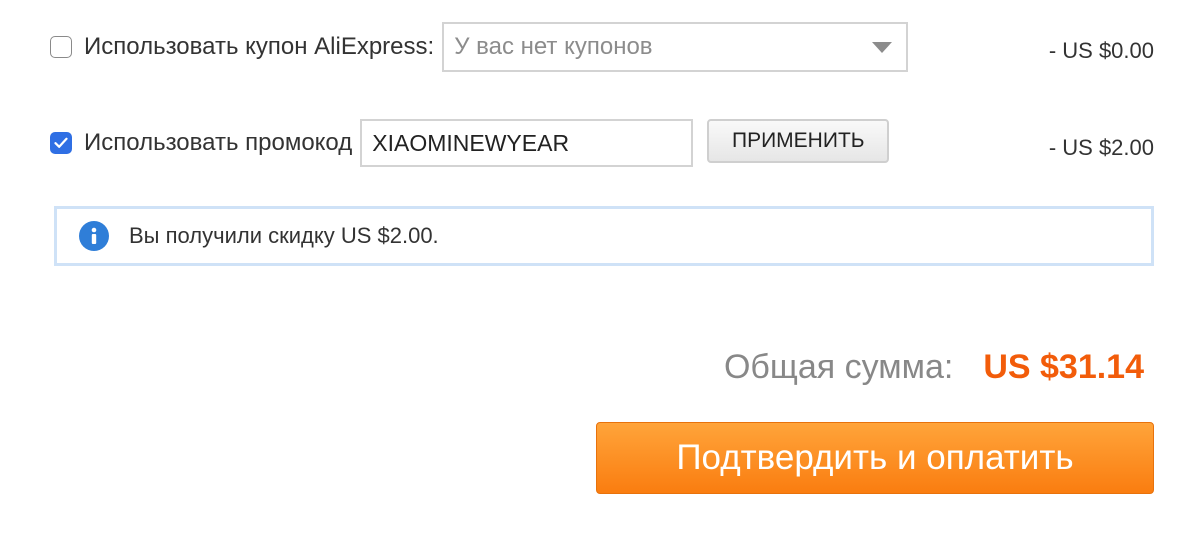 Image resolution: width=1182 pixels, height=546 pixels. Describe the element at coordinates (218, 142) in the screenshot. I see `promo-label: Использовать промокод` at that location.